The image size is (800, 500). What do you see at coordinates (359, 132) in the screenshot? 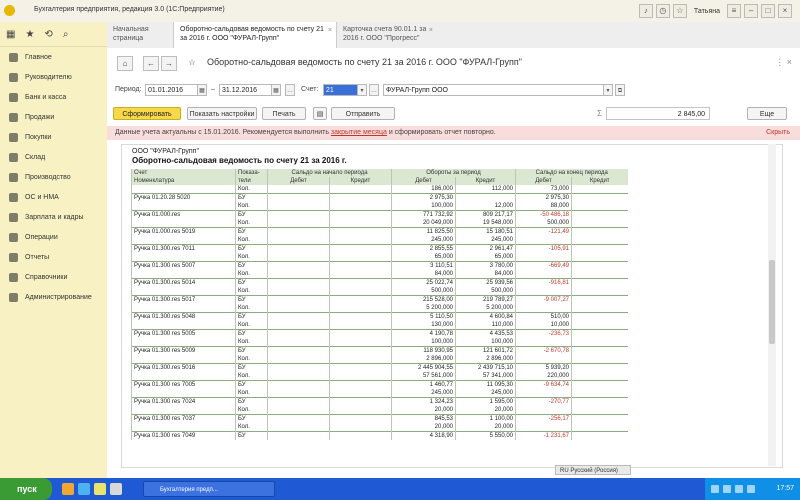
I see `close-month-link: закрытие месяца` at bounding box center [359, 132].